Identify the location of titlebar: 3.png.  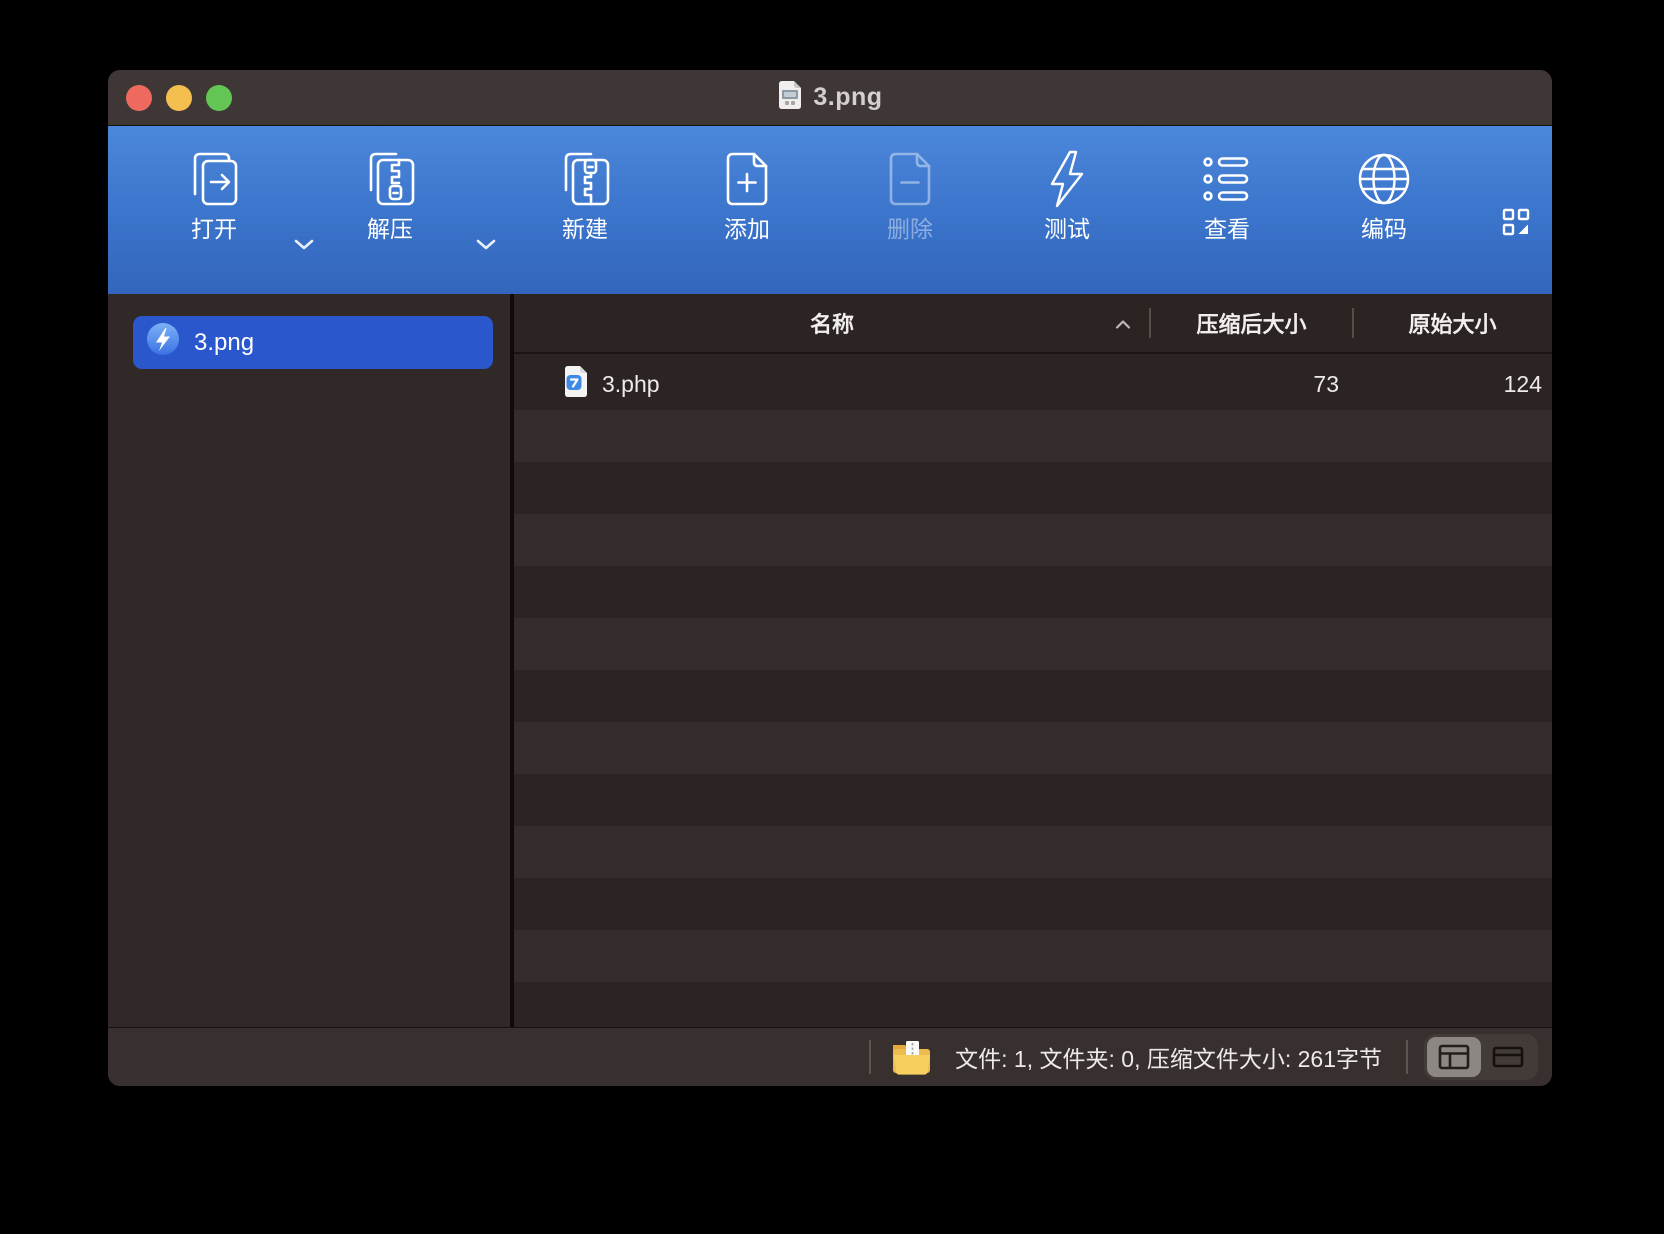
(830, 98).